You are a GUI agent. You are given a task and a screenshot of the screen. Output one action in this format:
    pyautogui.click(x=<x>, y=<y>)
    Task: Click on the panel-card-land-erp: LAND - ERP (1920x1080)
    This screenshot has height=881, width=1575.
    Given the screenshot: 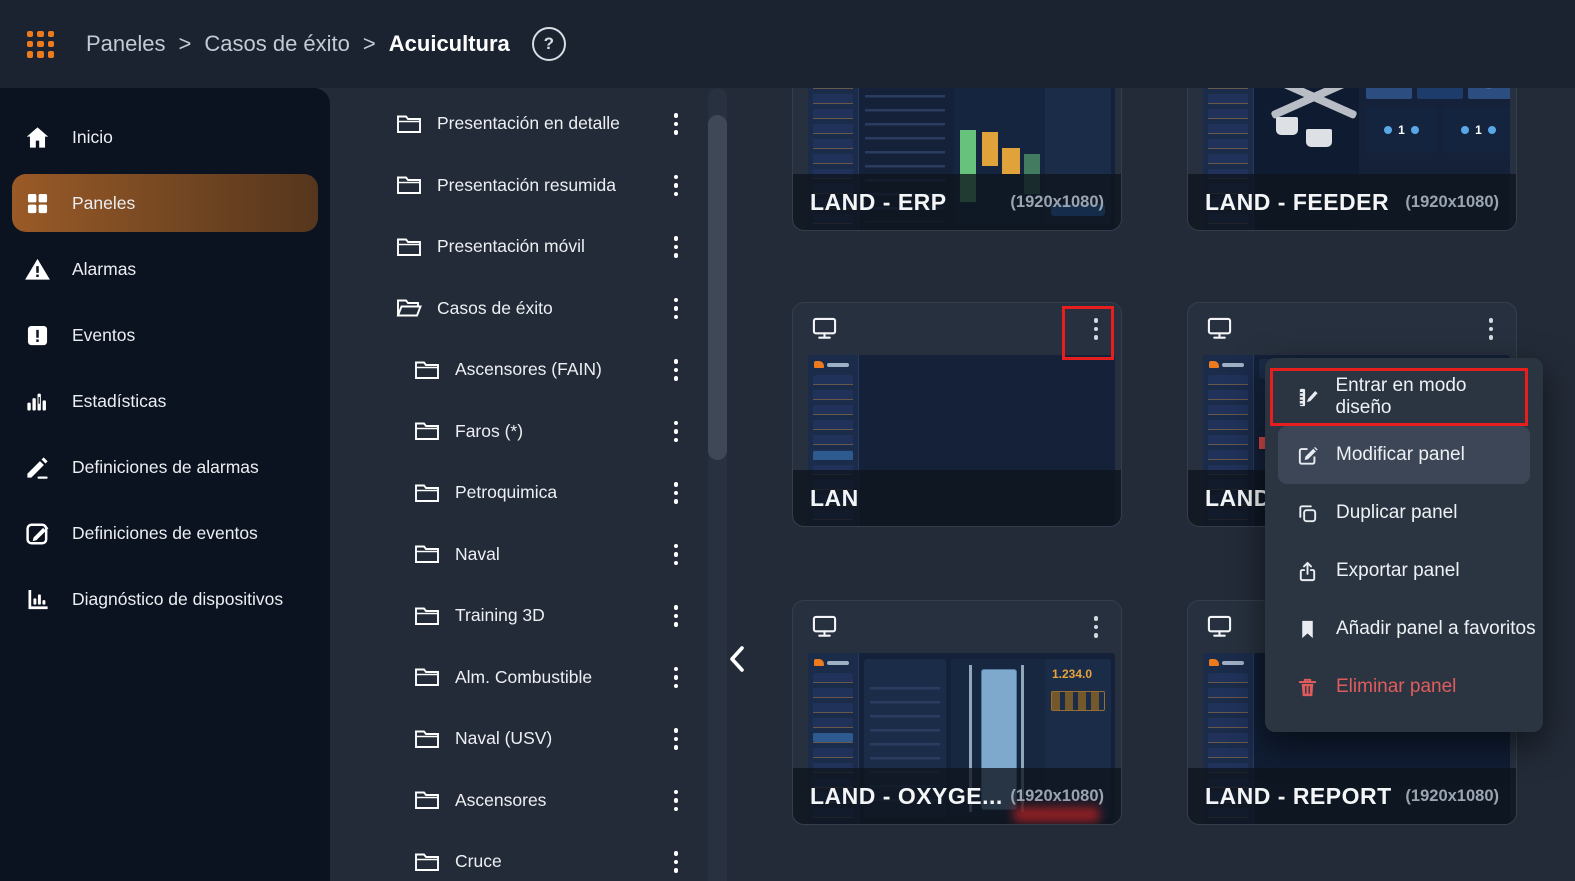 What is the action you would take?
    pyautogui.click(x=957, y=159)
    